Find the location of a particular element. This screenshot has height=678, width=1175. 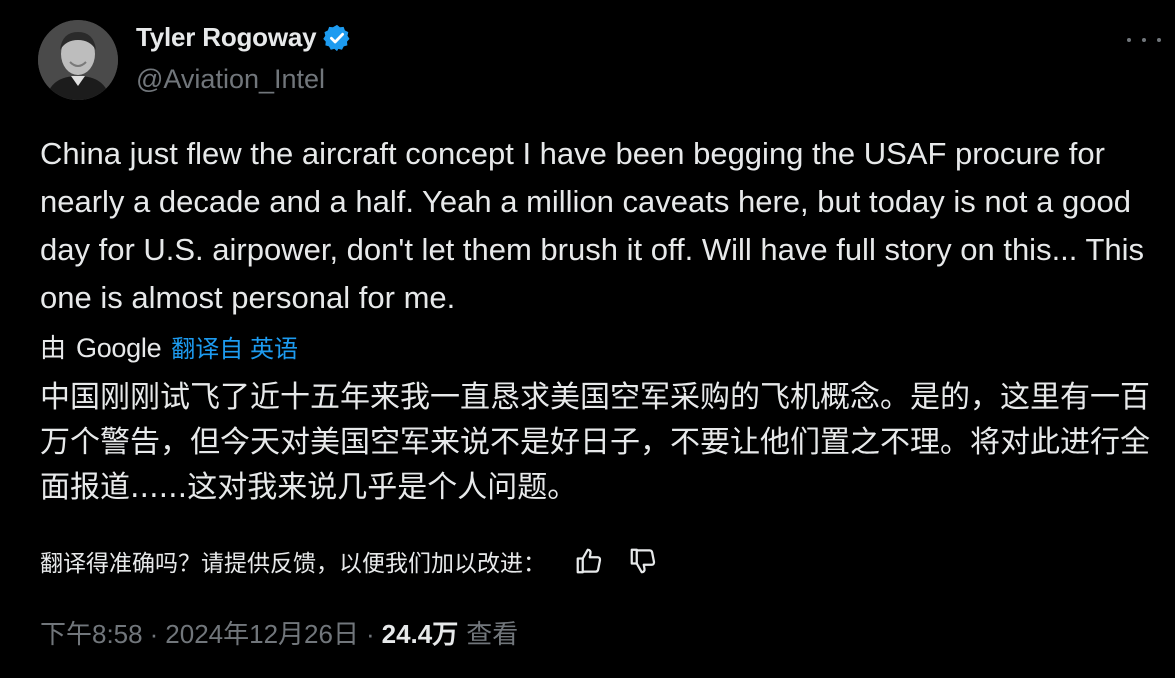

tweet-meta: 下午8:58 · 2024年12月26日 · 24.4万 查看 is located at coordinates (279, 632).